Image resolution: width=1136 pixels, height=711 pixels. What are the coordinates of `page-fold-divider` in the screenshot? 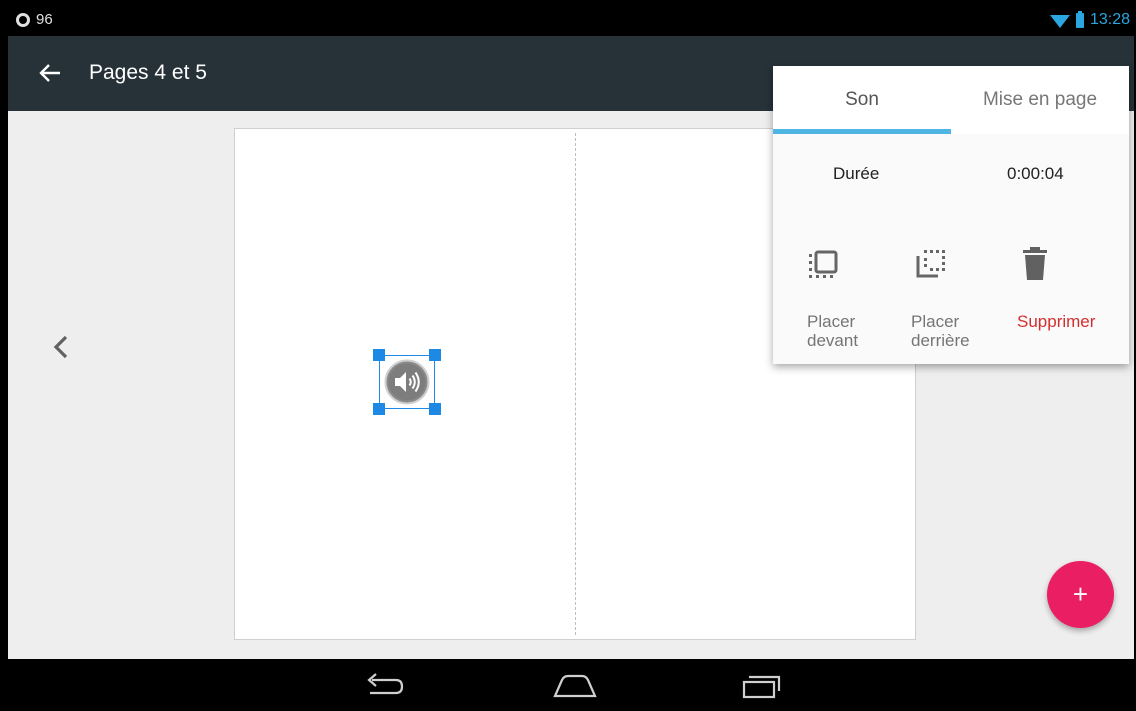 It's located at (575, 384).